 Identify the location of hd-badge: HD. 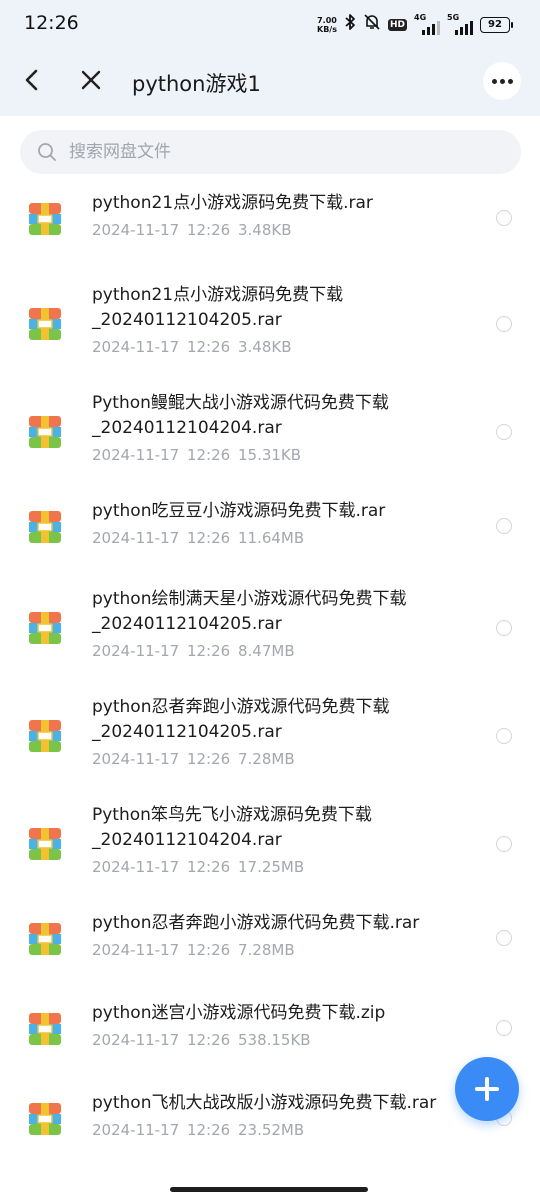
(397, 25).